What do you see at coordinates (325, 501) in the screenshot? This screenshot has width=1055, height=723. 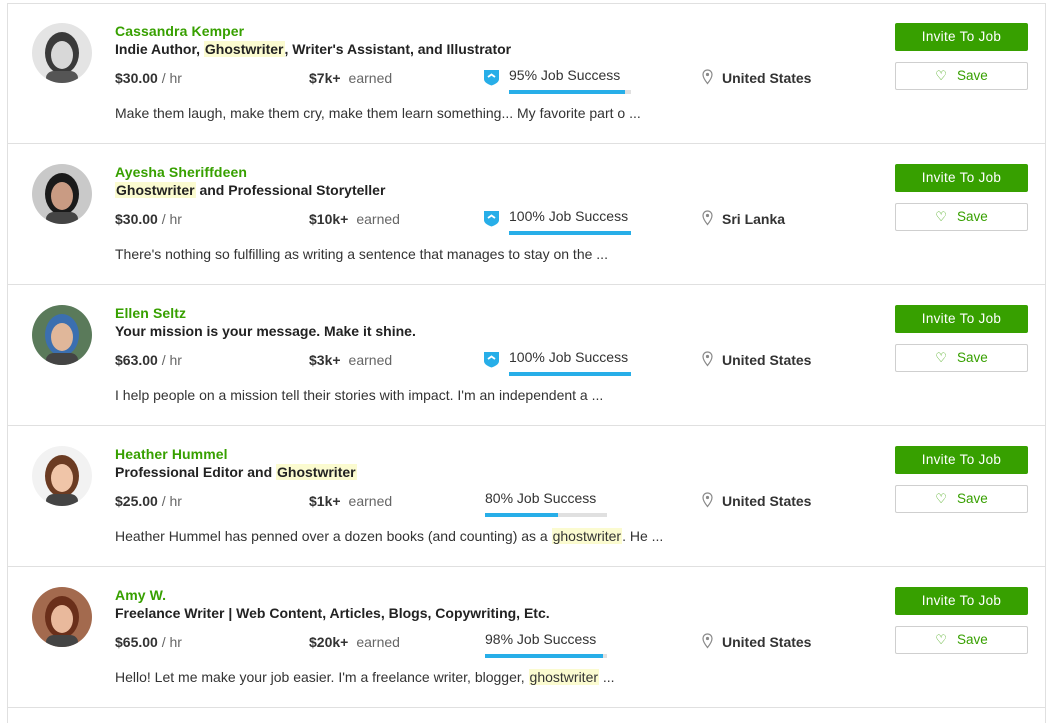 I see `earned-value: $1k+` at bounding box center [325, 501].